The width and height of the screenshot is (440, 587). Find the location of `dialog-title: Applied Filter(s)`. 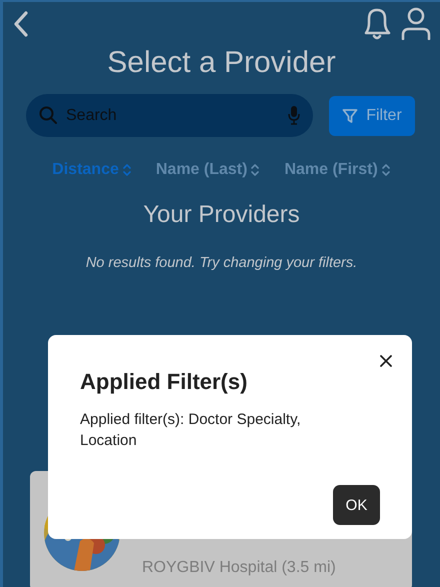

dialog-title: Applied Filter(s) is located at coordinates (164, 382).